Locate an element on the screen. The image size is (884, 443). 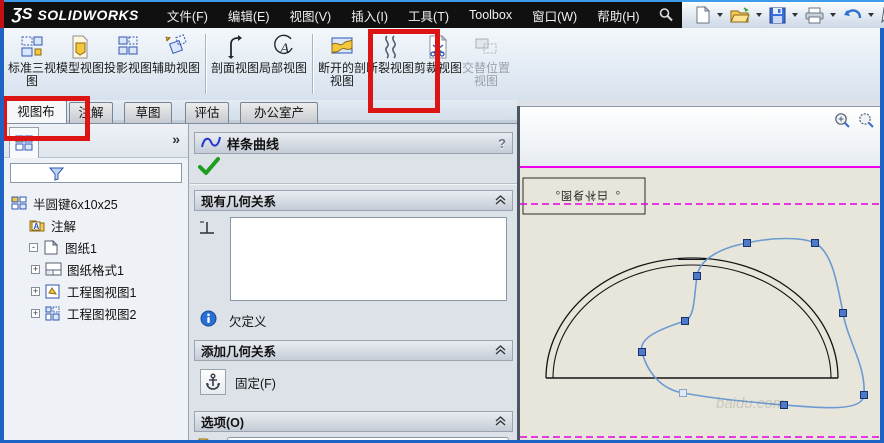
window-border-left-red is located at coordinates (2, 14).